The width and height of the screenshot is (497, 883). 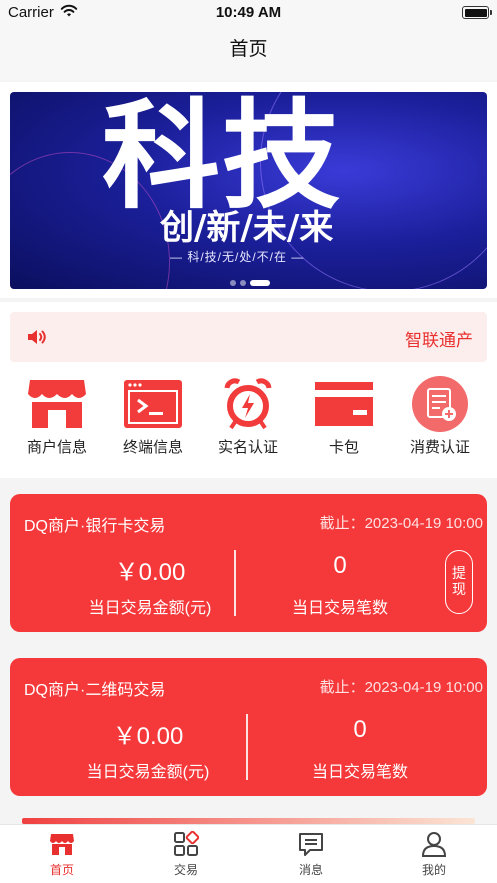 I want to click on menu-item-label: 商户信息, so click(x=56, y=447).